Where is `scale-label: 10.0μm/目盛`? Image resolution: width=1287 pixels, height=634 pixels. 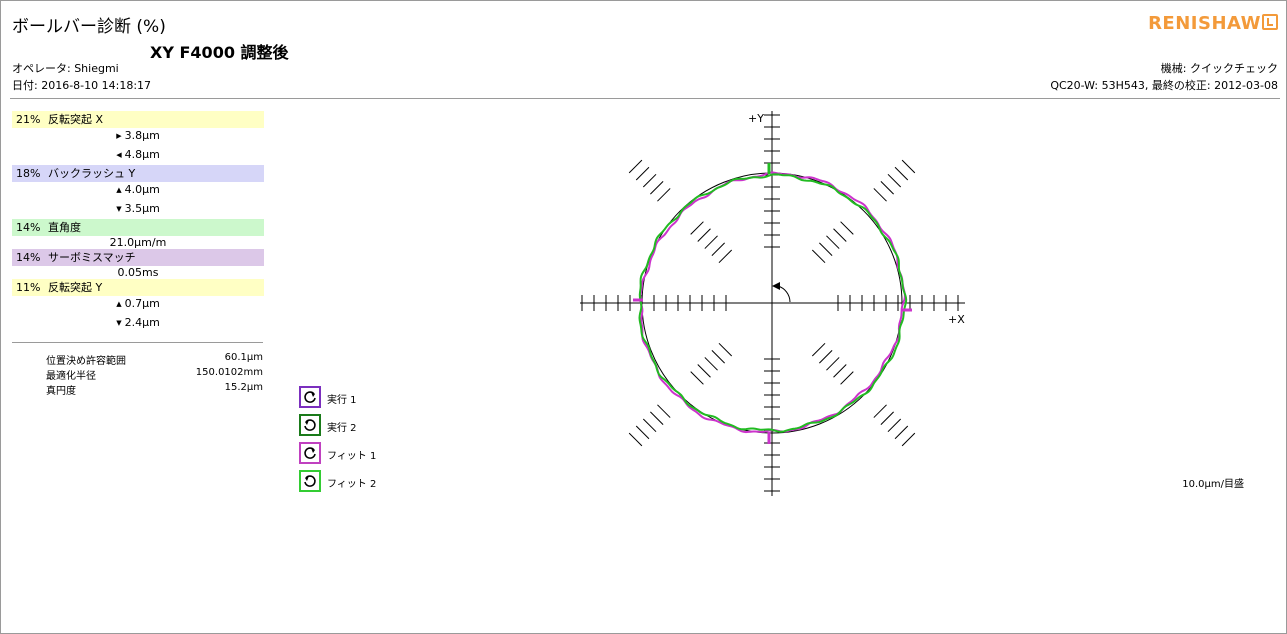 scale-label: 10.0μm/目盛 is located at coordinates (1213, 484).